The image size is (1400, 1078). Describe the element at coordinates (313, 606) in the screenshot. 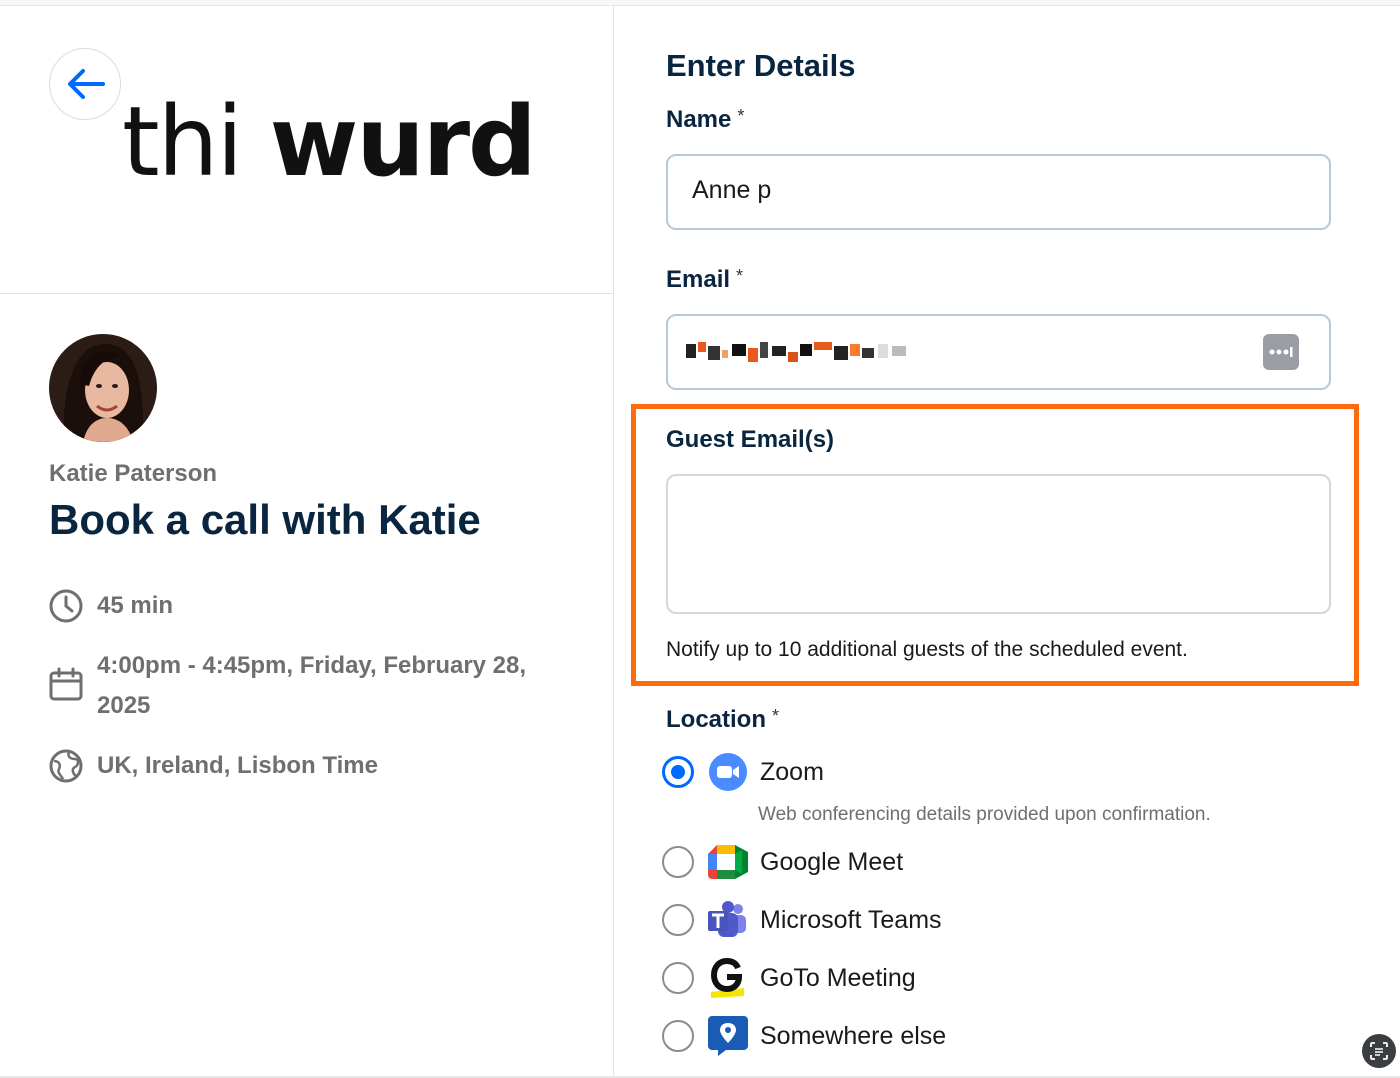

I see `event-duration: 45 min` at that location.